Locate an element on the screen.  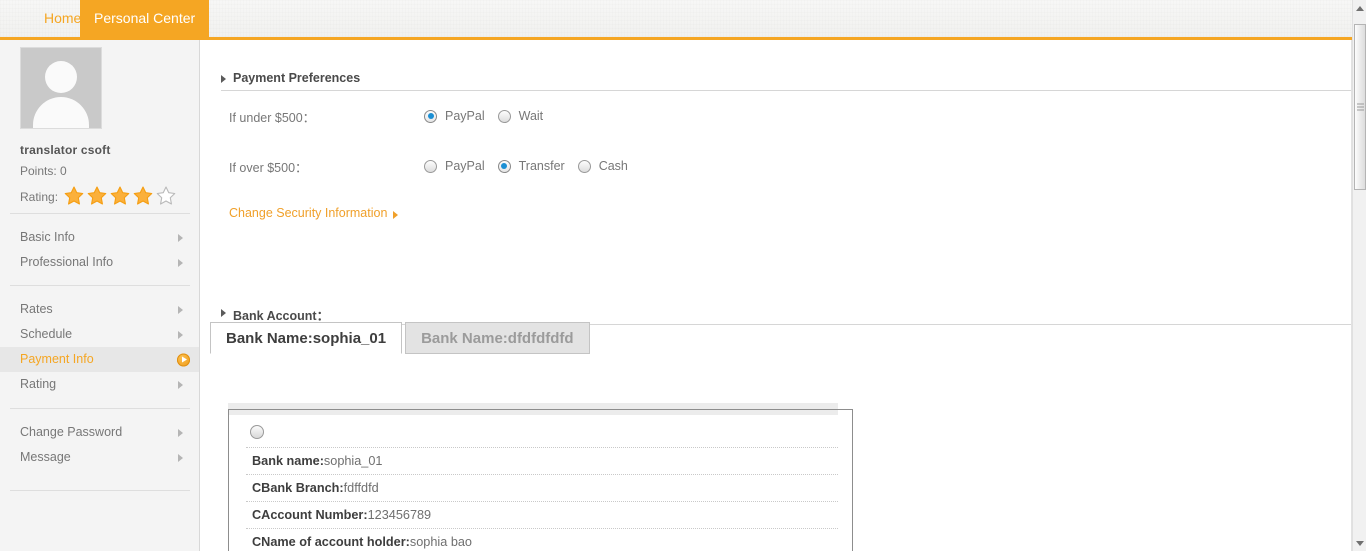
radio-label: Transfer is located at coordinates (541, 166).